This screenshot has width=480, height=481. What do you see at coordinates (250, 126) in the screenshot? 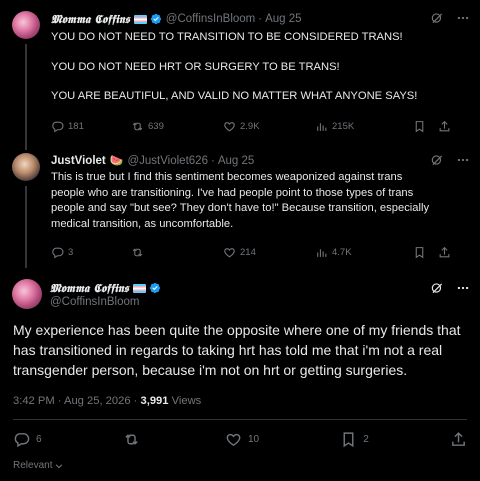
I see `like-count: 2.9K` at bounding box center [250, 126].